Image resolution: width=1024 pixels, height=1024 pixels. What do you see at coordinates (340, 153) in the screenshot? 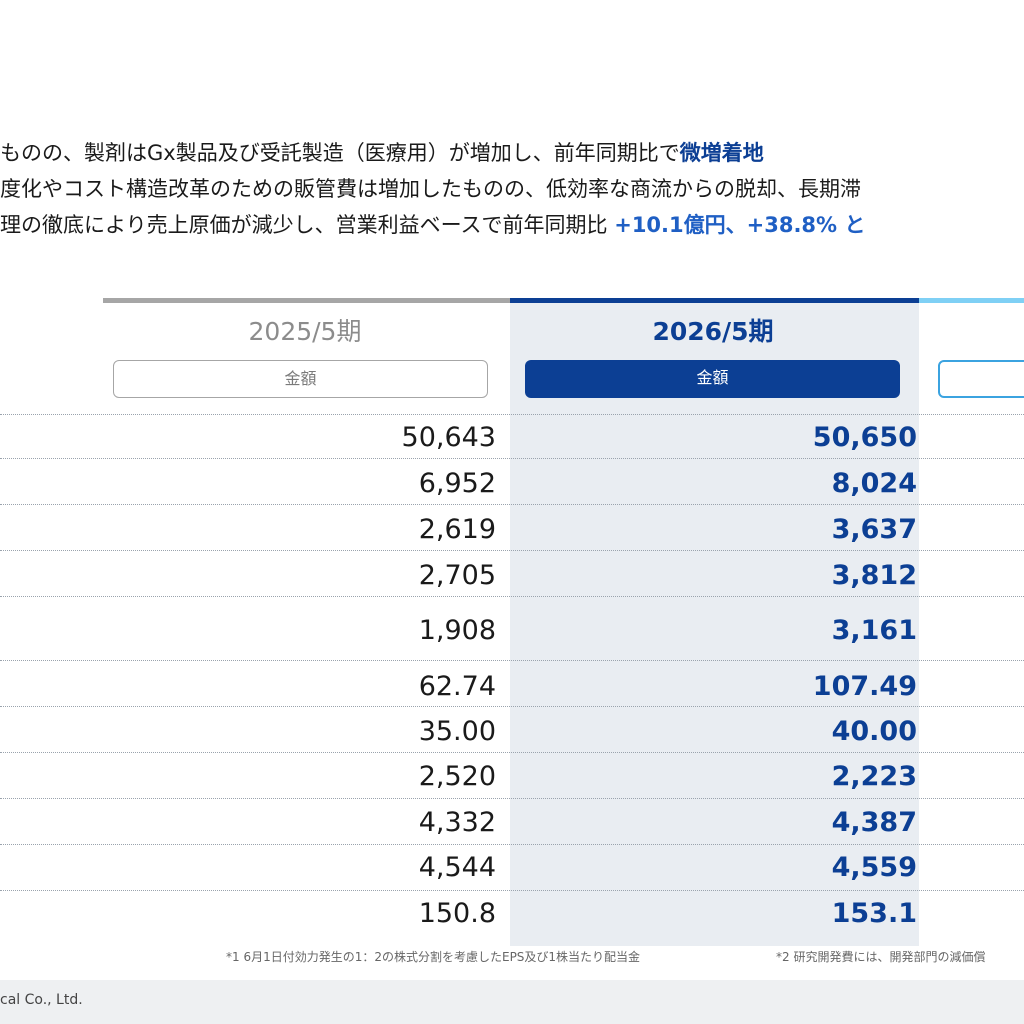
I see `summary-line-1-text: ものの、製剤はGx製品及び受託製造（医療用）が増加し、前年同期比で` at bounding box center [340, 153].